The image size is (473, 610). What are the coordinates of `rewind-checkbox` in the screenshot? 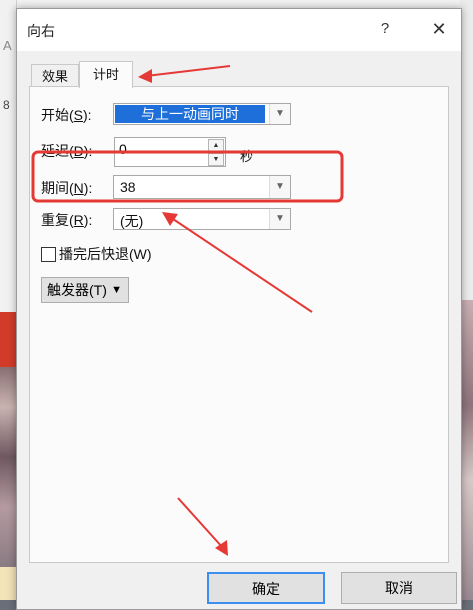 It's located at (48, 254).